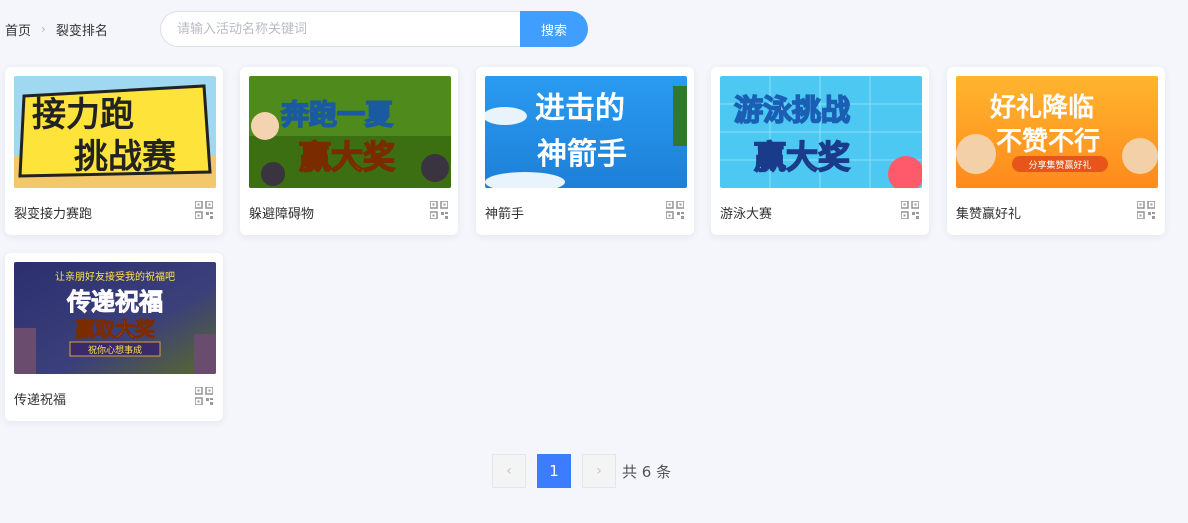 The image size is (1188, 523). I want to click on activity-banner: 奔跑一夏 赢大奖, so click(350, 132).